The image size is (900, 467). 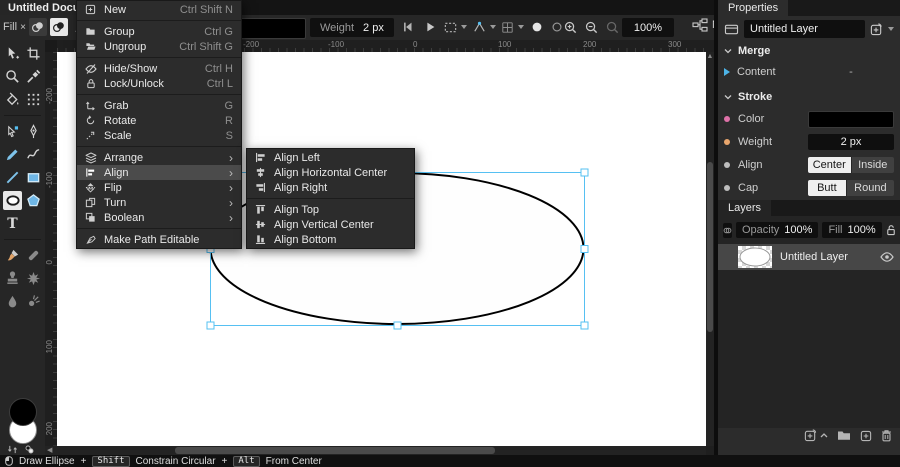 What do you see at coordinates (49, 450) in the screenshot?
I see `scroll-left-arrow-icon: ◀` at bounding box center [49, 450].